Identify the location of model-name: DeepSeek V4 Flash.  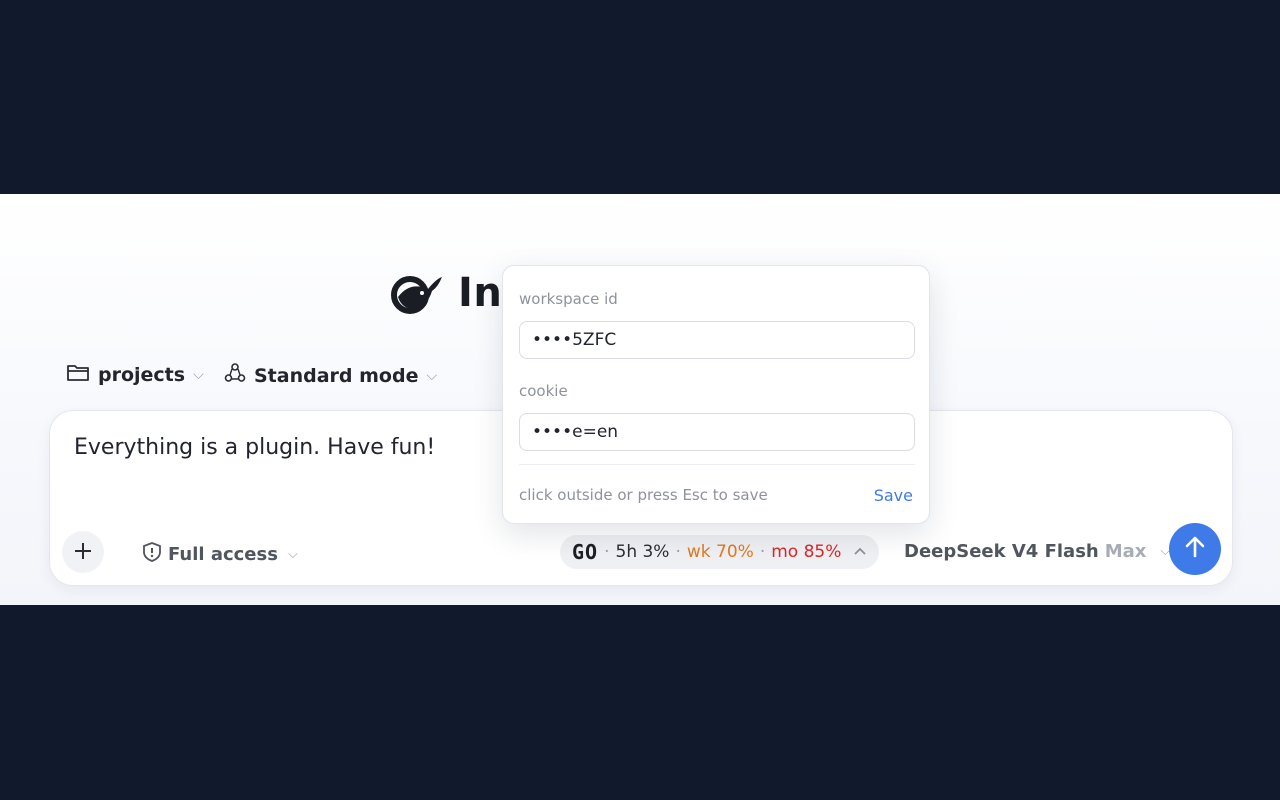
(1001, 551).